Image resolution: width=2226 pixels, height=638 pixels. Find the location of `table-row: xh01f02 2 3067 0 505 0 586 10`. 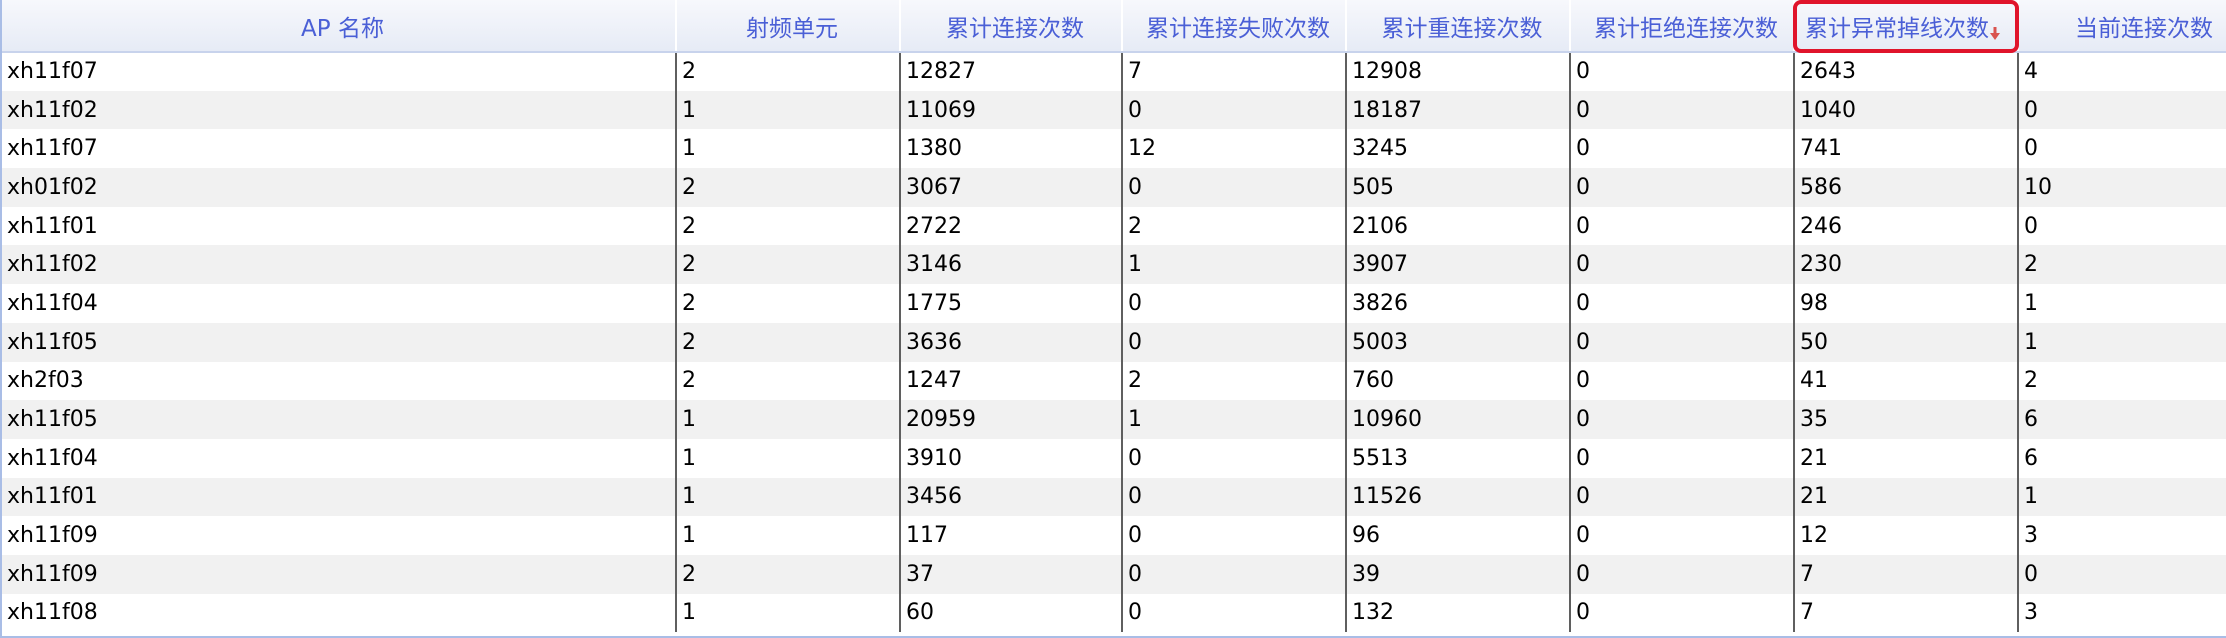

table-row: xh01f02 2 3067 0 505 0 586 10 is located at coordinates (1114, 187).